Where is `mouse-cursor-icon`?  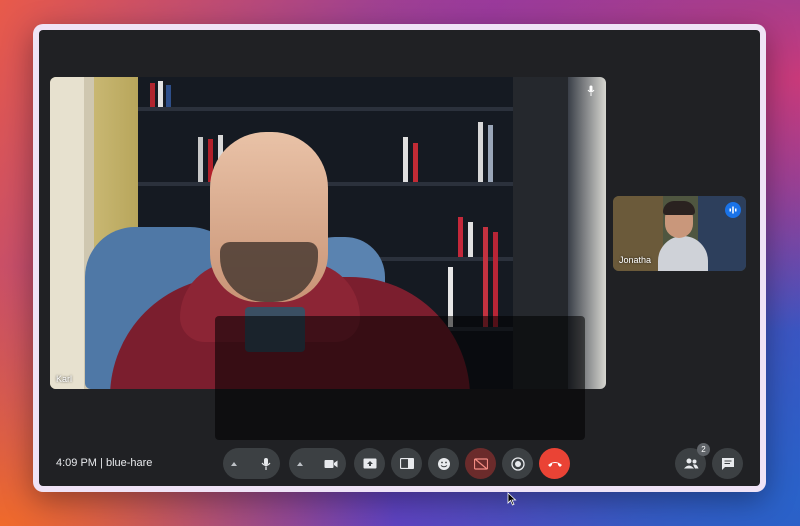
mouse-cursor-icon is located at coordinates (512, 499).